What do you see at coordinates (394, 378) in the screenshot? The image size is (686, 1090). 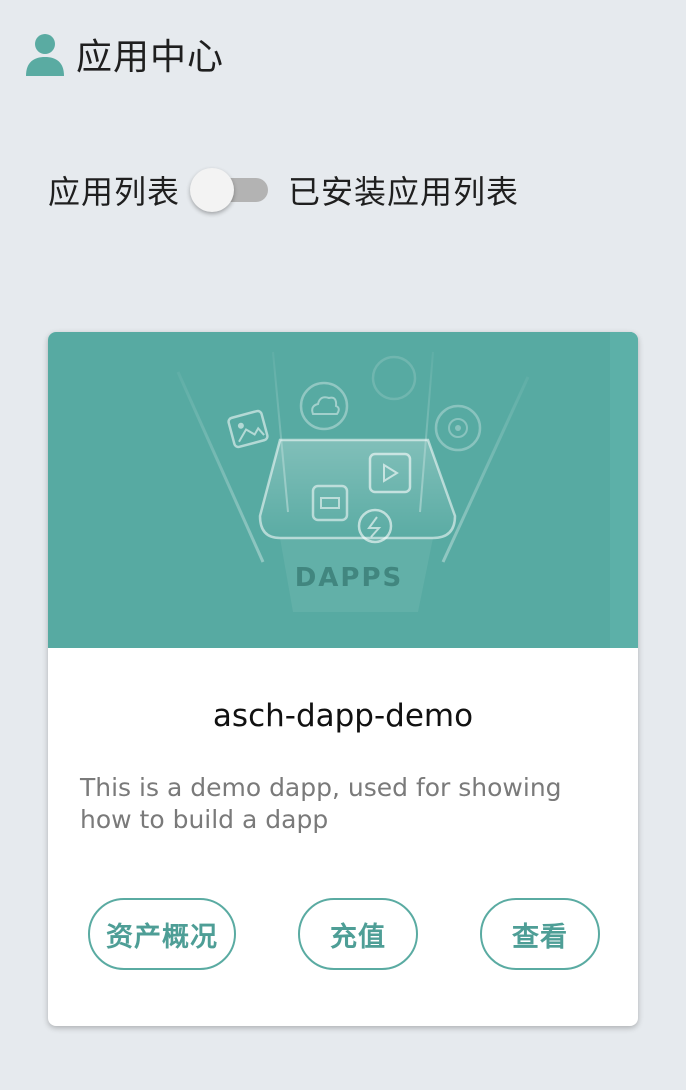 I see `circle-icon` at bounding box center [394, 378].